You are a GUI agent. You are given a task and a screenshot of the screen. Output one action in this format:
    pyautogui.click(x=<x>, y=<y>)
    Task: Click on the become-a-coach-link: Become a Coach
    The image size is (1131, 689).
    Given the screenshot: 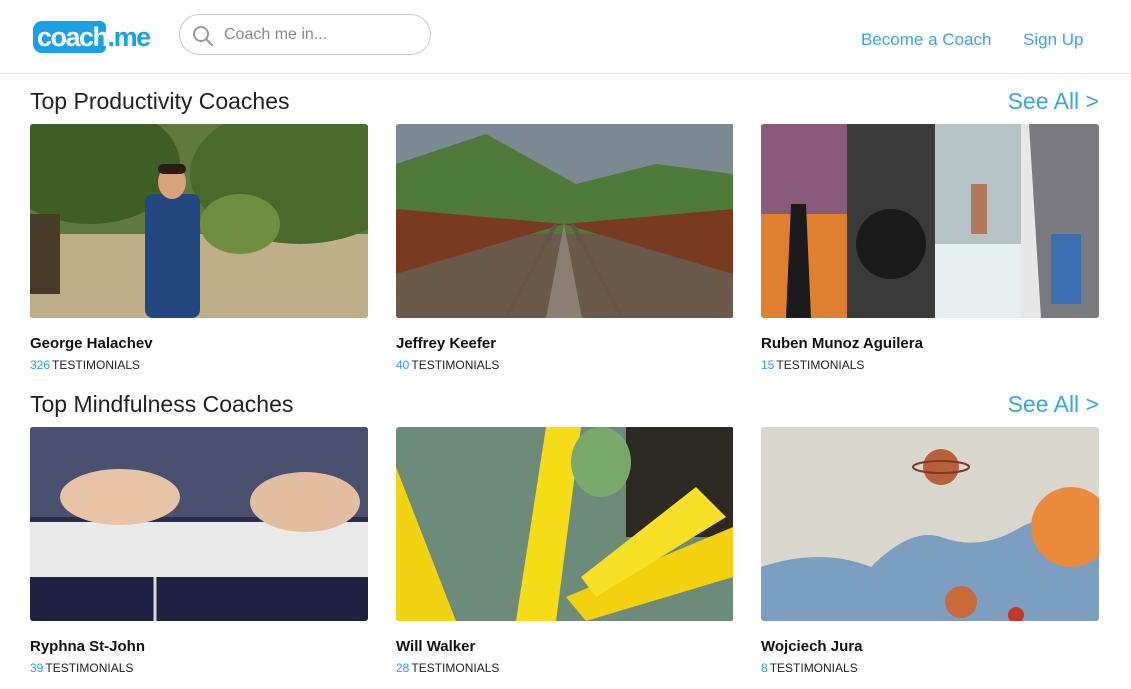 What is the action you would take?
    pyautogui.click(x=926, y=40)
    